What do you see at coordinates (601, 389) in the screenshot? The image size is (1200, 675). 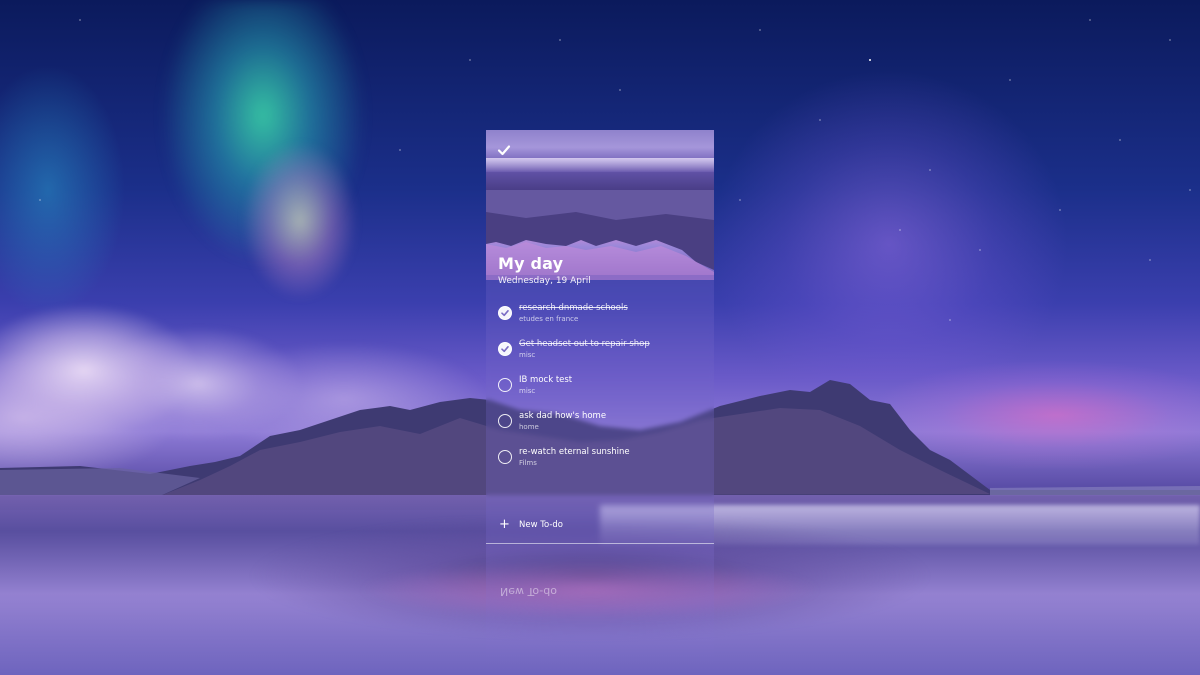 I see `task-item: IB mock test misc` at bounding box center [601, 389].